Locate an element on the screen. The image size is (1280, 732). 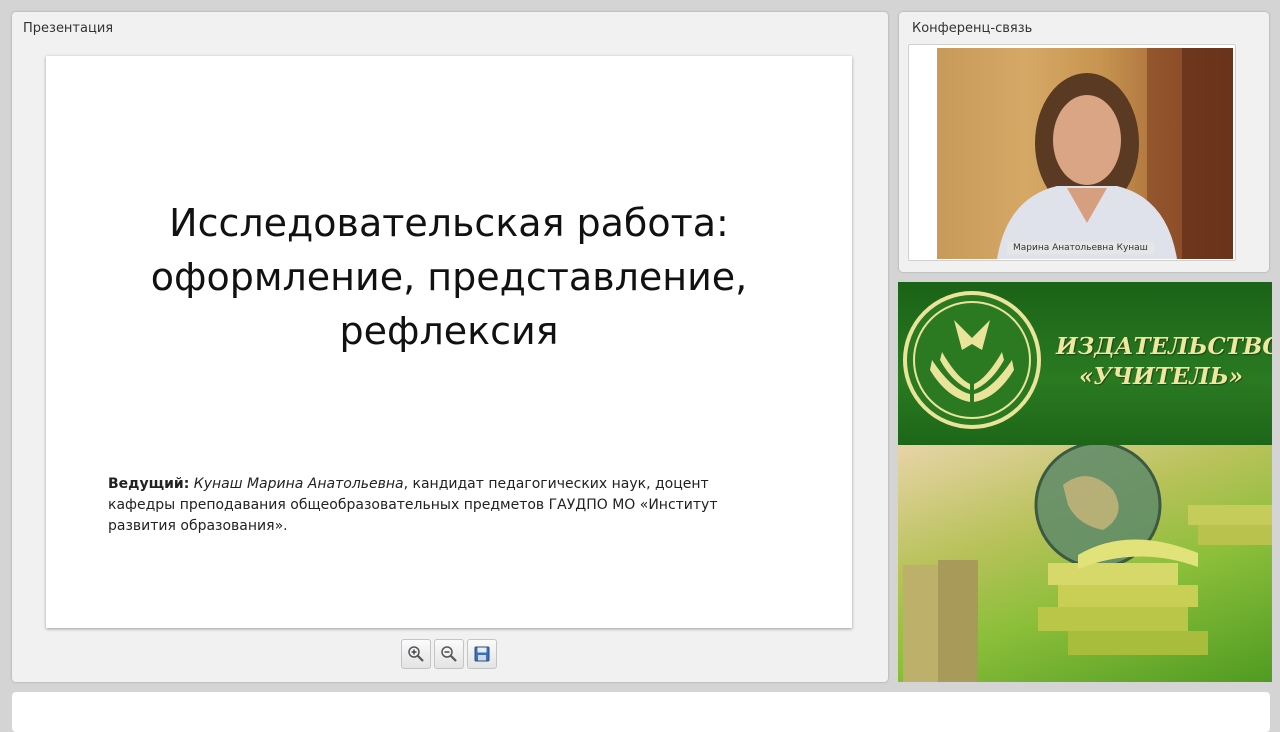
publisher-banner-header: ИЗДАТЕЛЬСТВО «УЧИТЕЛЬ» is located at coordinates (1085, 363).